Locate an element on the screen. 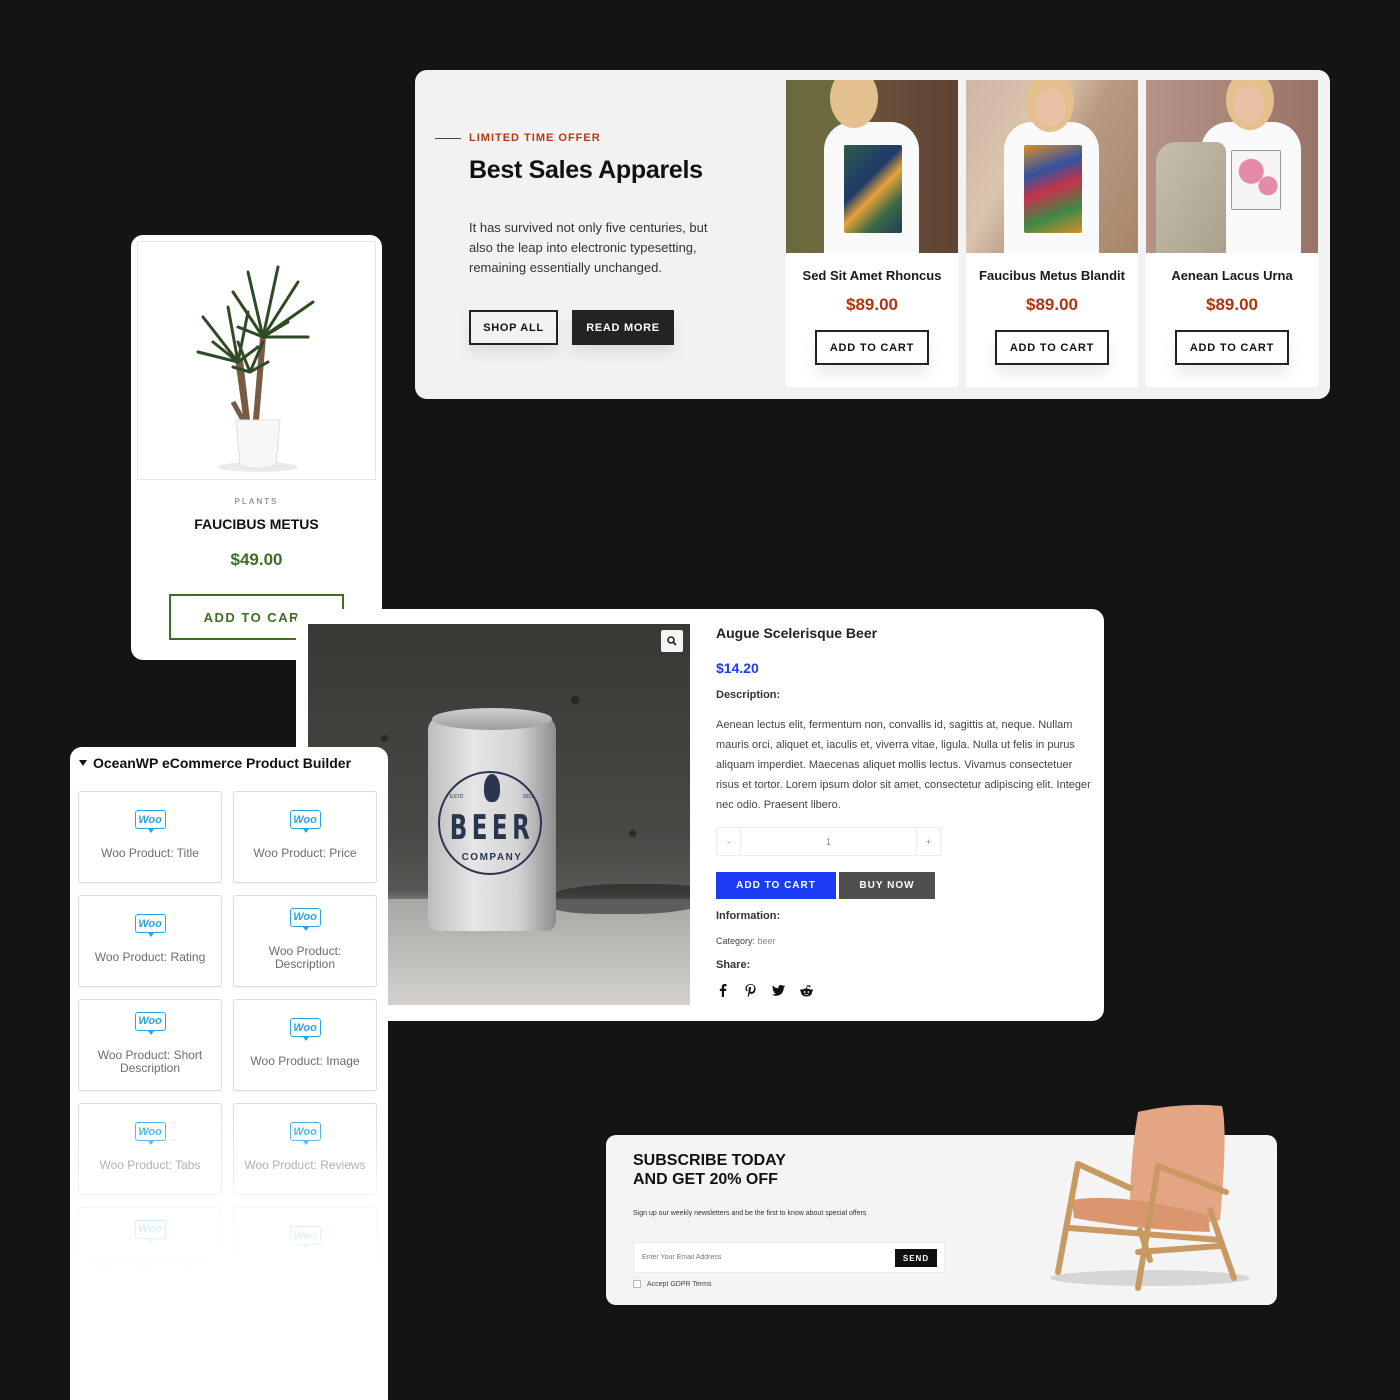  gdpr-consent: Accept GDPR Terms is located at coordinates (672, 1284).